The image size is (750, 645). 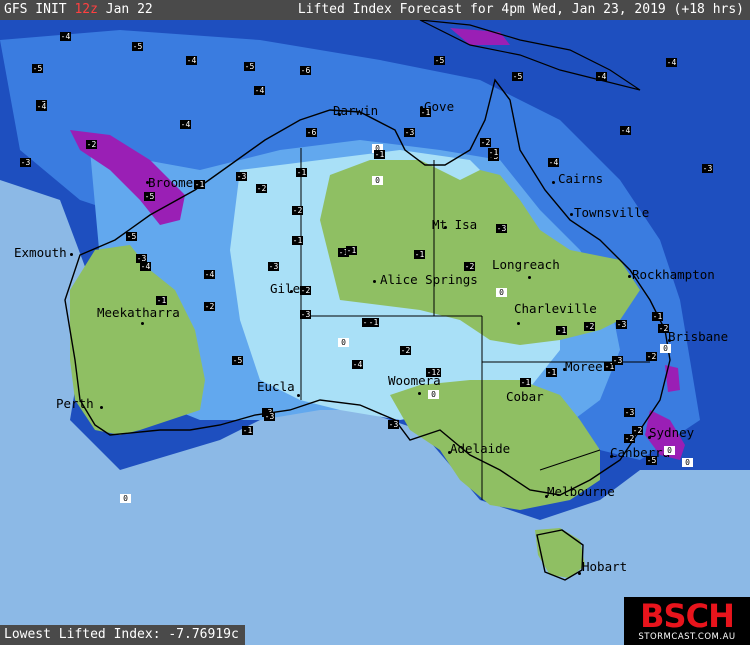 What do you see at coordinates (75, 403) in the screenshot?
I see `city-label-perth: Perth` at bounding box center [75, 403].